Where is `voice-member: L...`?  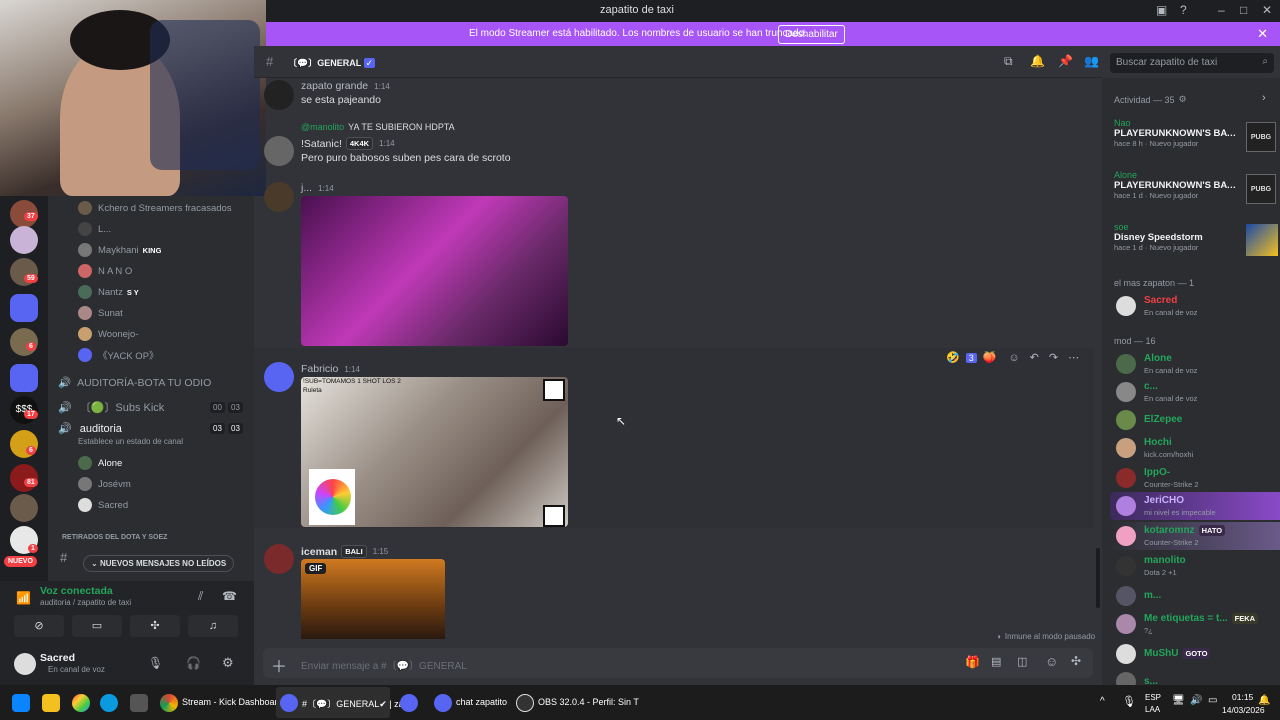 voice-member: L... is located at coordinates (94, 229).